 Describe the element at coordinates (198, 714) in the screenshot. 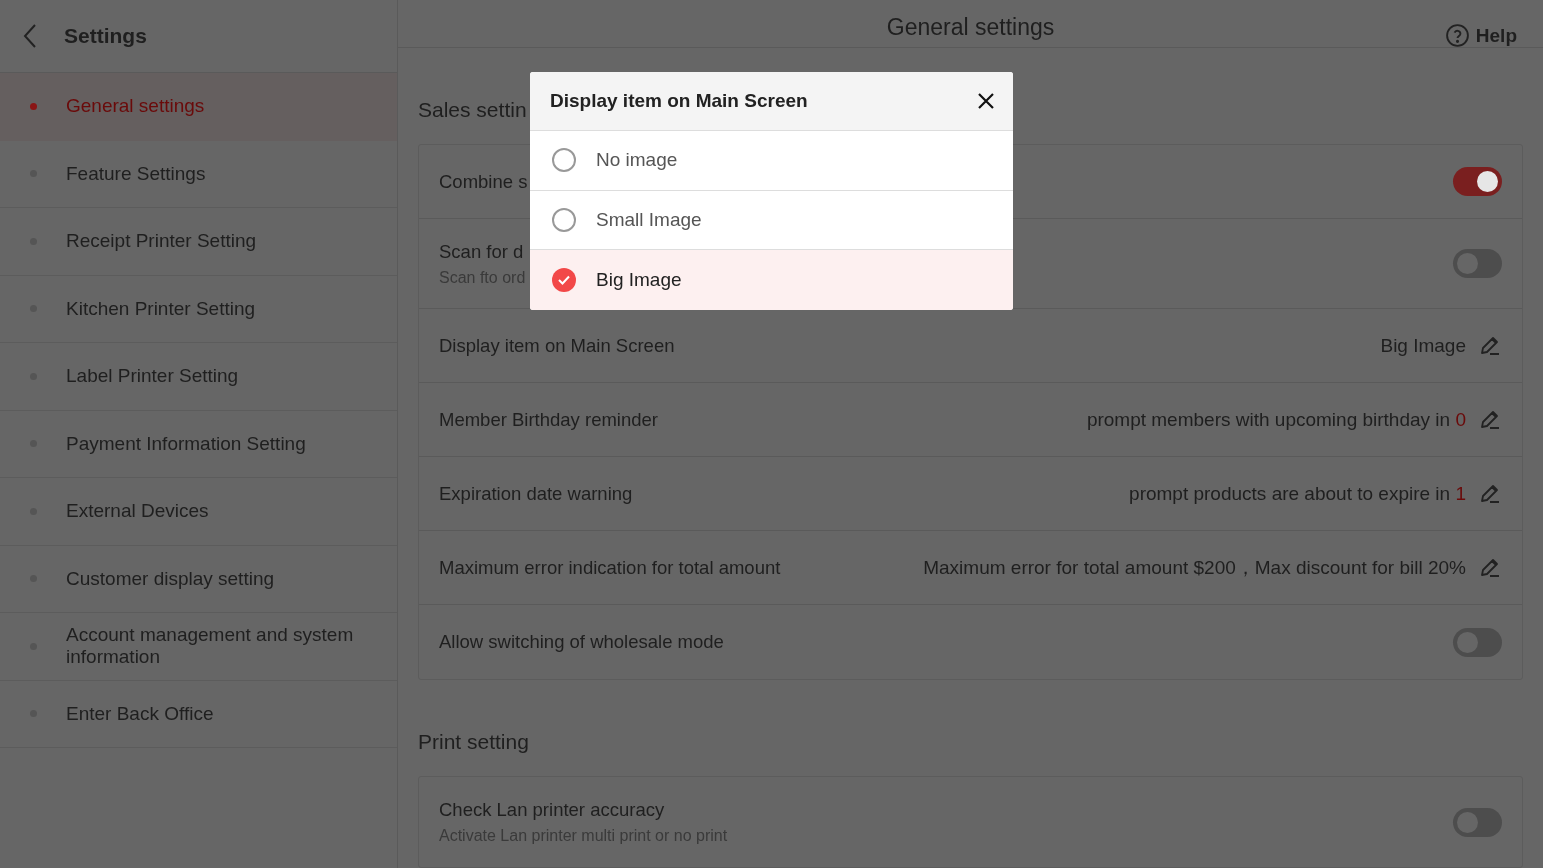

I see `sidebar-item: Enter Back Office` at that location.